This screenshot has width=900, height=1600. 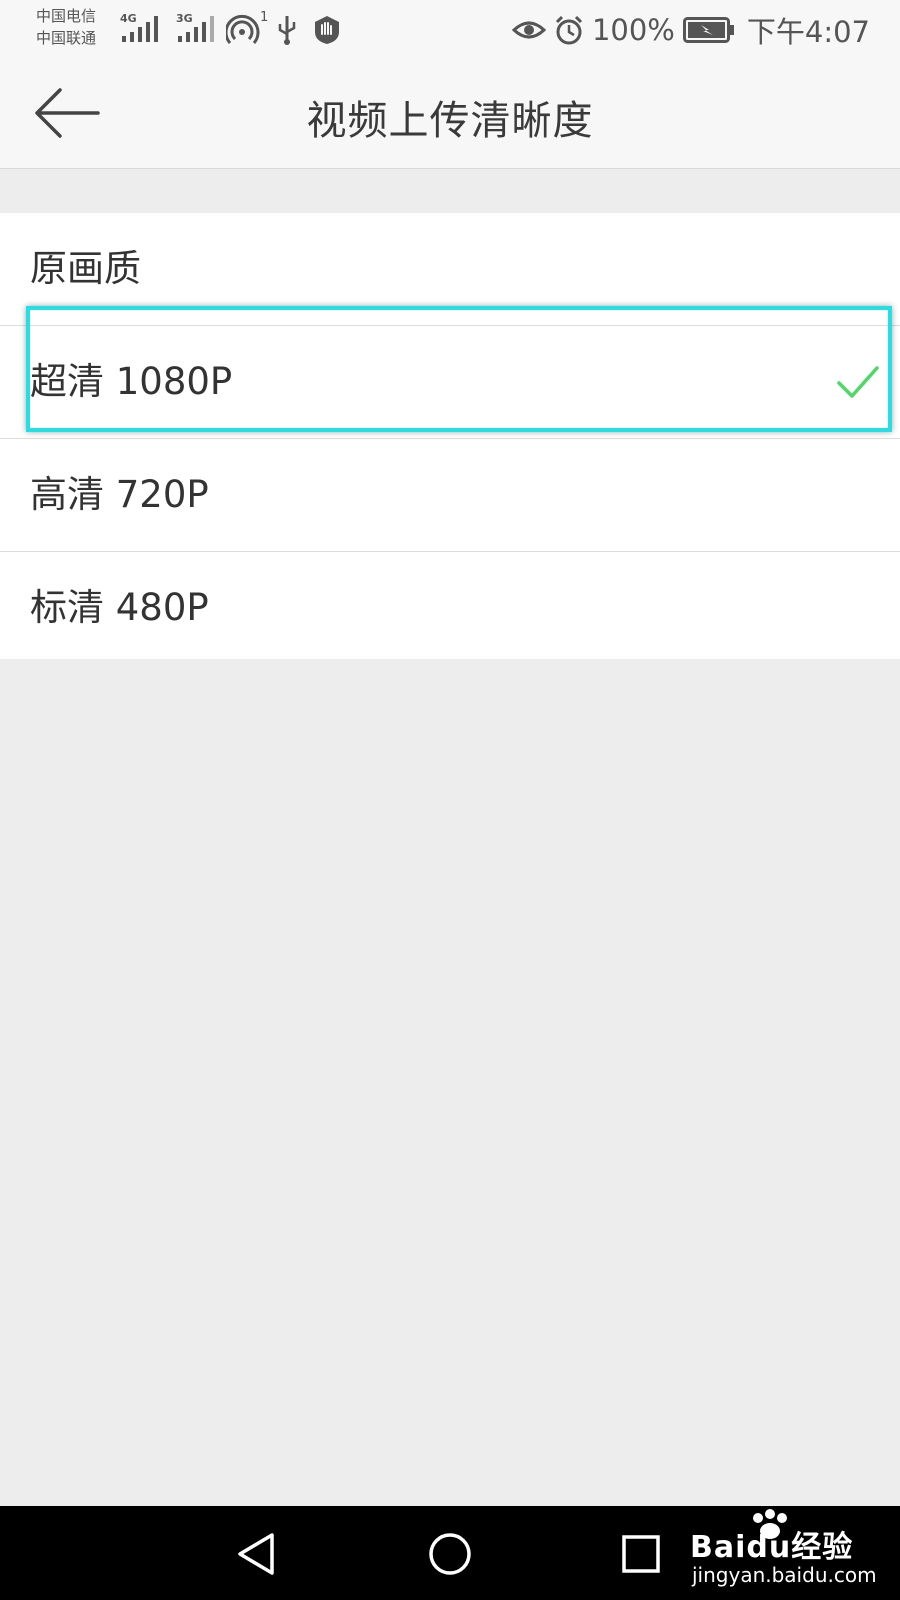 I want to click on option-original-quality: 原画质, so click(x=450, y=269).